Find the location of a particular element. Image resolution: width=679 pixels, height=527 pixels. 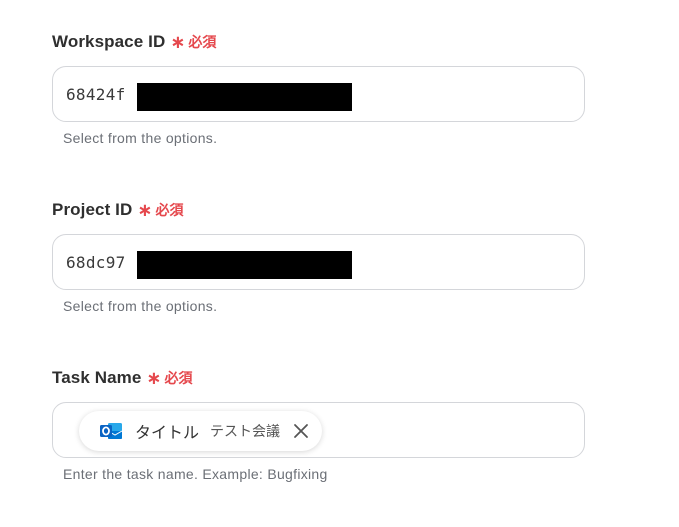

workspace-id-value: 68424f is located at coordinates (96, 94).